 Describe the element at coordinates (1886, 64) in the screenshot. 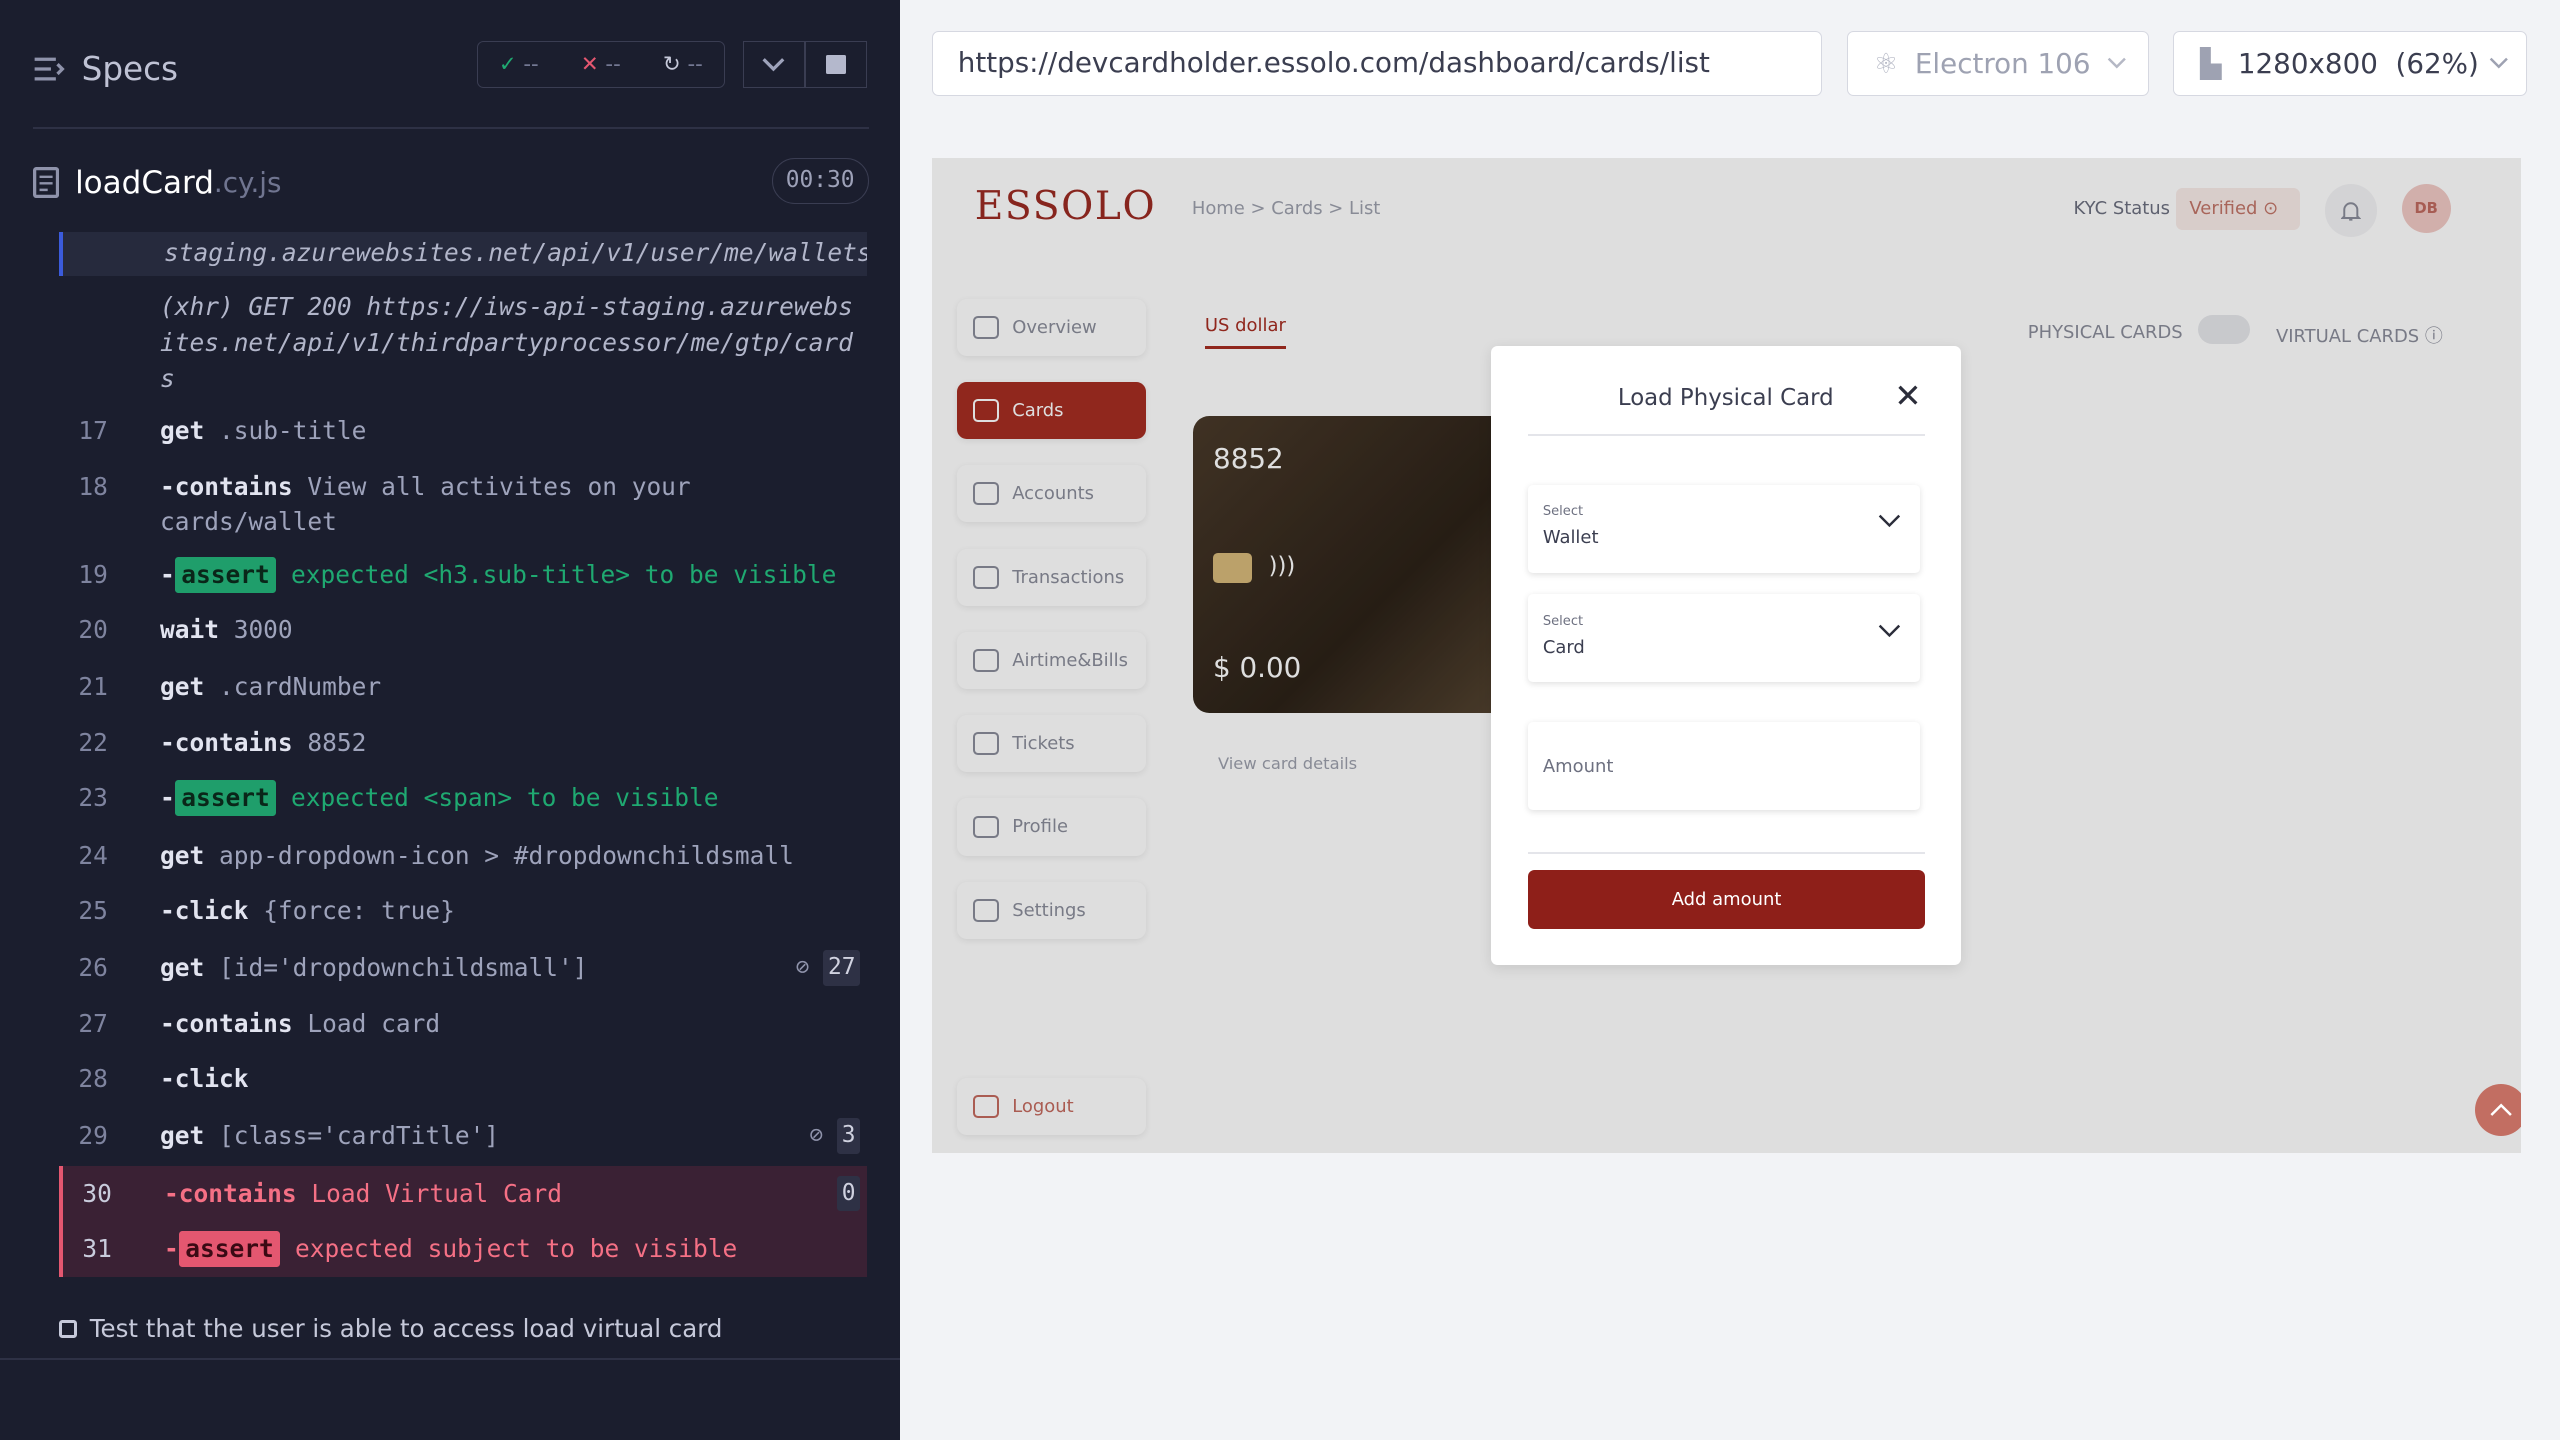

I see `electron-icon: ⚛` at that location.